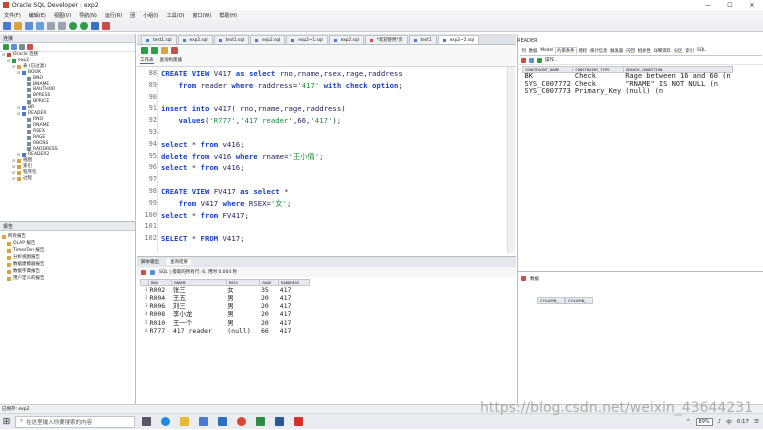  What do you see at coordinates (531, 60) in the screenshot?
I see `edit-icon` at bounding box center [531, 60].